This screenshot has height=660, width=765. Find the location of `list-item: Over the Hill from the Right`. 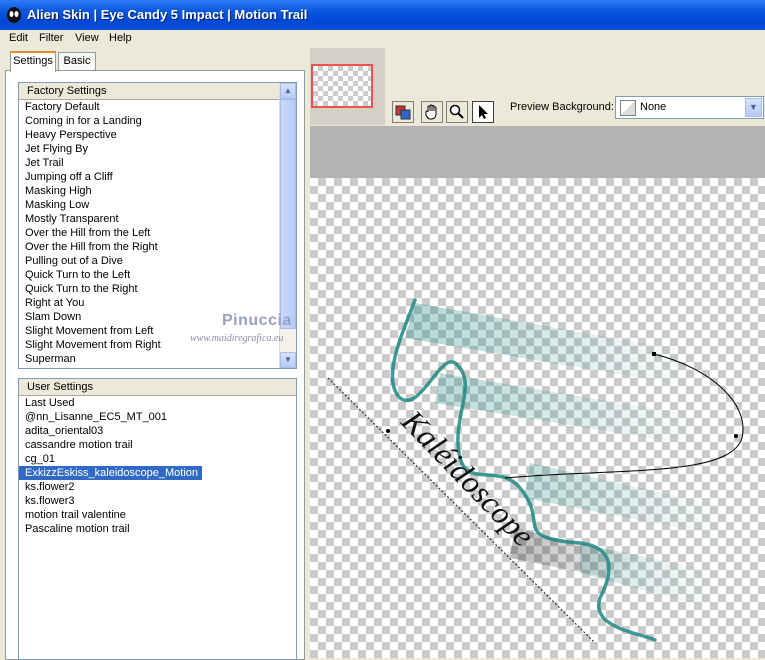

list-item: Over the Hill from the Right is located at coordinates (157, 247).